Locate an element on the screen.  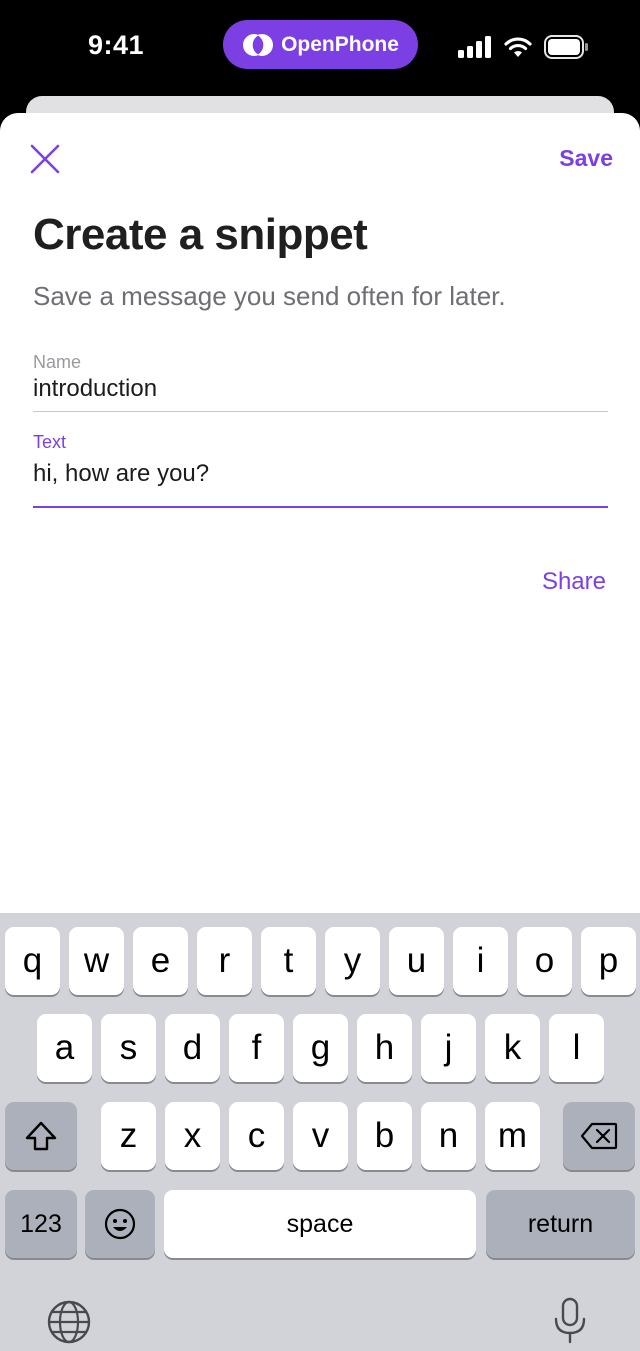
key-c: c is located at coordinates (256, 1136).